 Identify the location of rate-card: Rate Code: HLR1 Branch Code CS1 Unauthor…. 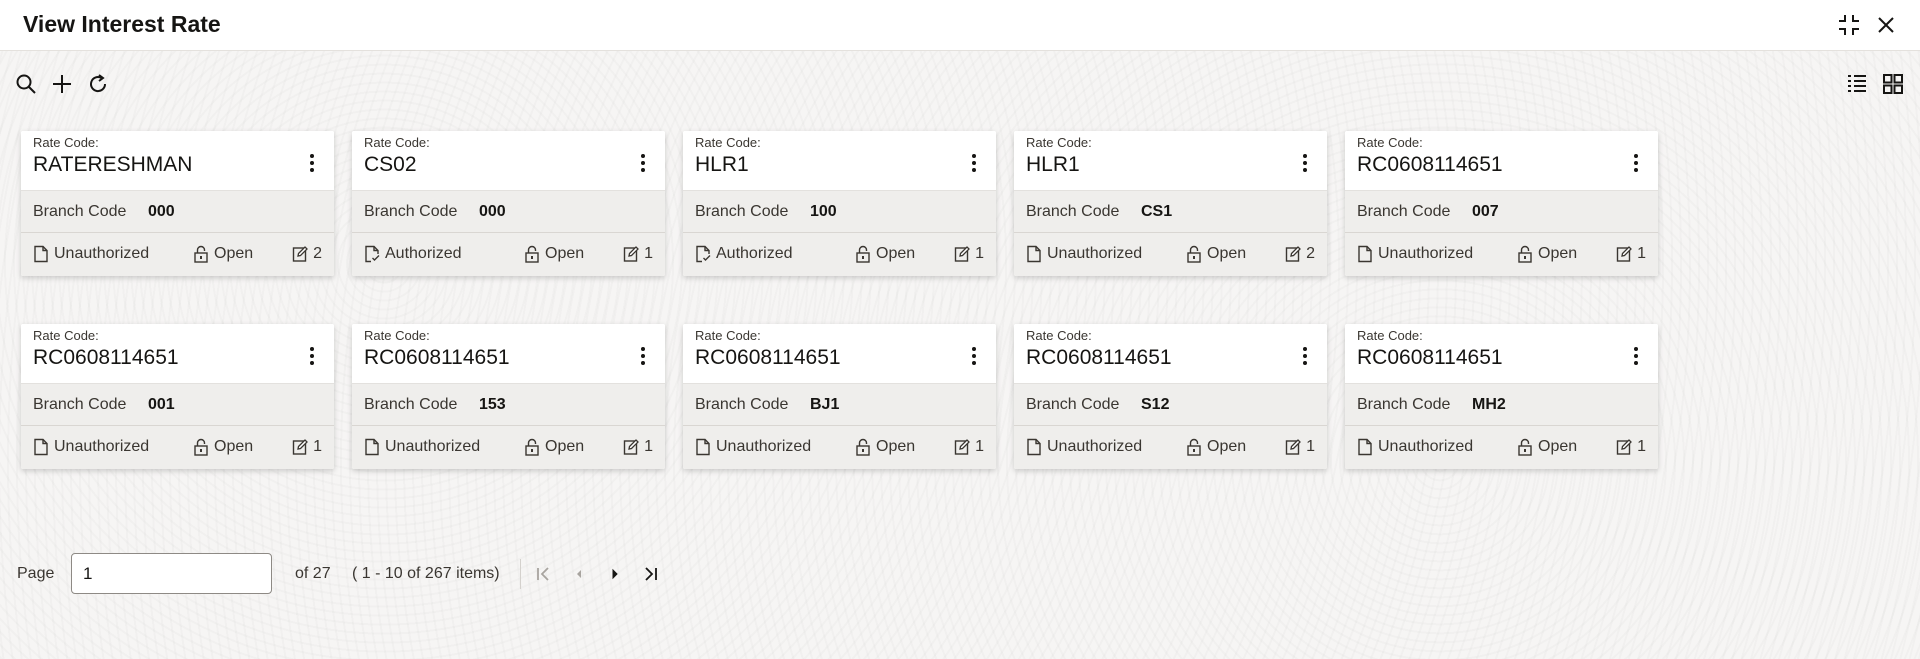
(1170, 203).